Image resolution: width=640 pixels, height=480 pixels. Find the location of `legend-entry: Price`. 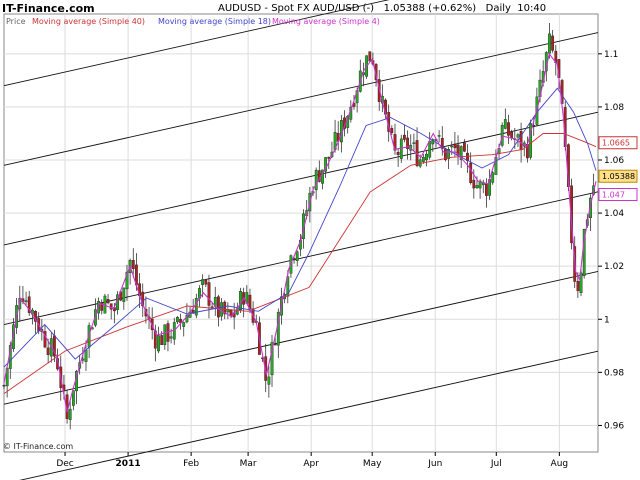

legend-entry: Price is located at coordinates (16, 21).